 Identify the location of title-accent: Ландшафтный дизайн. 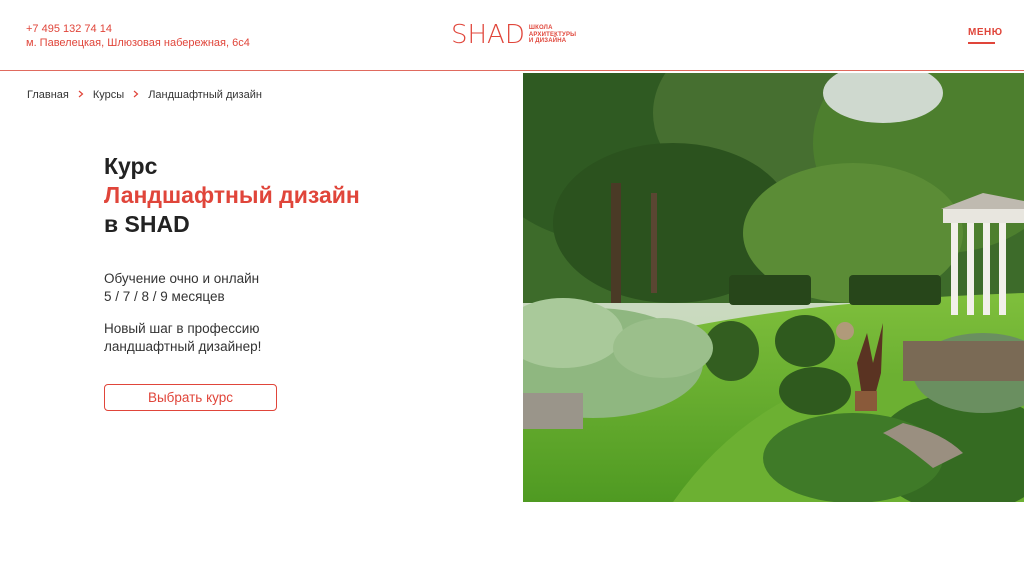
(232, 195).